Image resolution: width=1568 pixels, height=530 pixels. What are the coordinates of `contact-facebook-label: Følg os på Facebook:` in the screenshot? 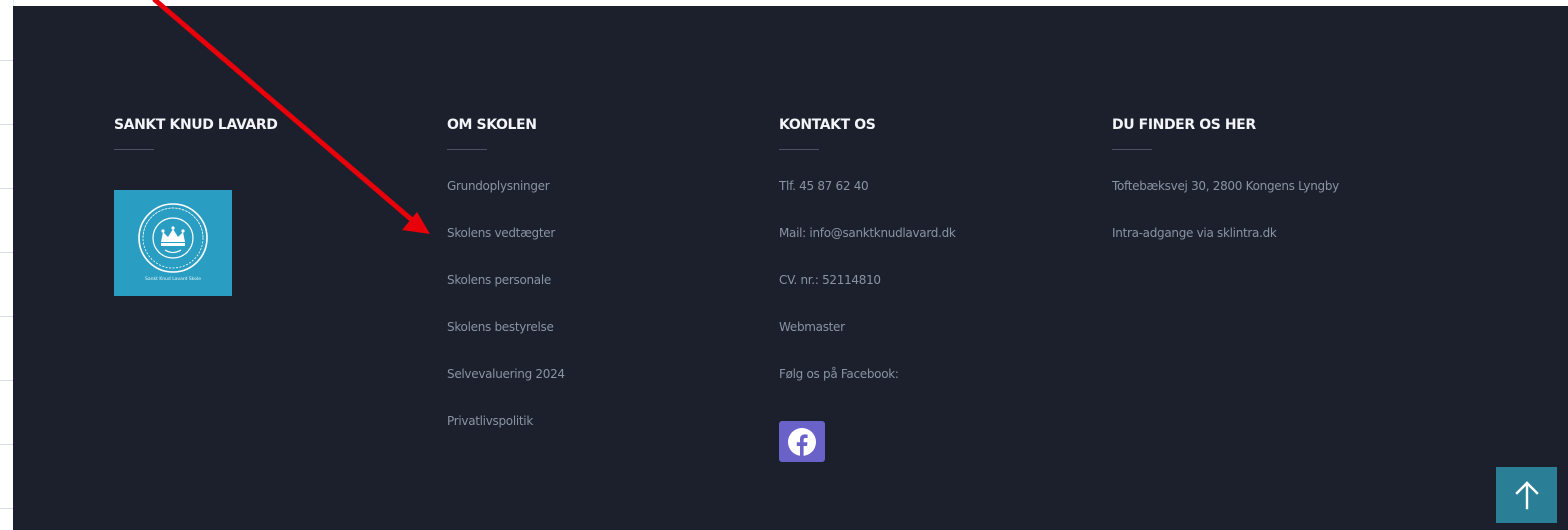 It's located at (839, 374).